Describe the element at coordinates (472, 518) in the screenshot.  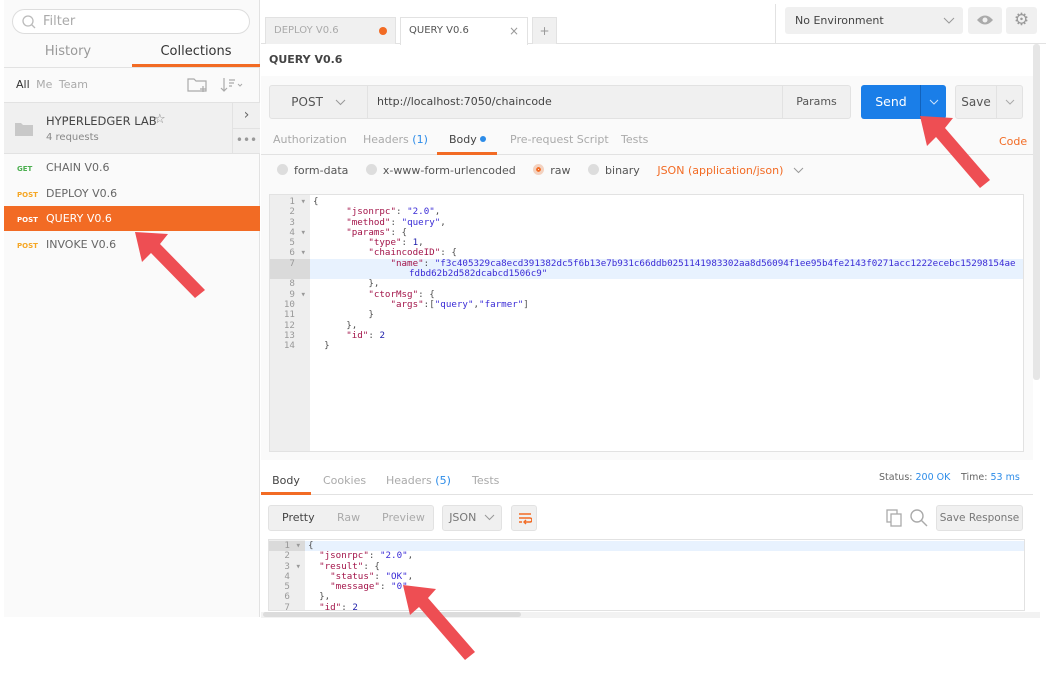
I see `response-format-select: JSON` at that location.